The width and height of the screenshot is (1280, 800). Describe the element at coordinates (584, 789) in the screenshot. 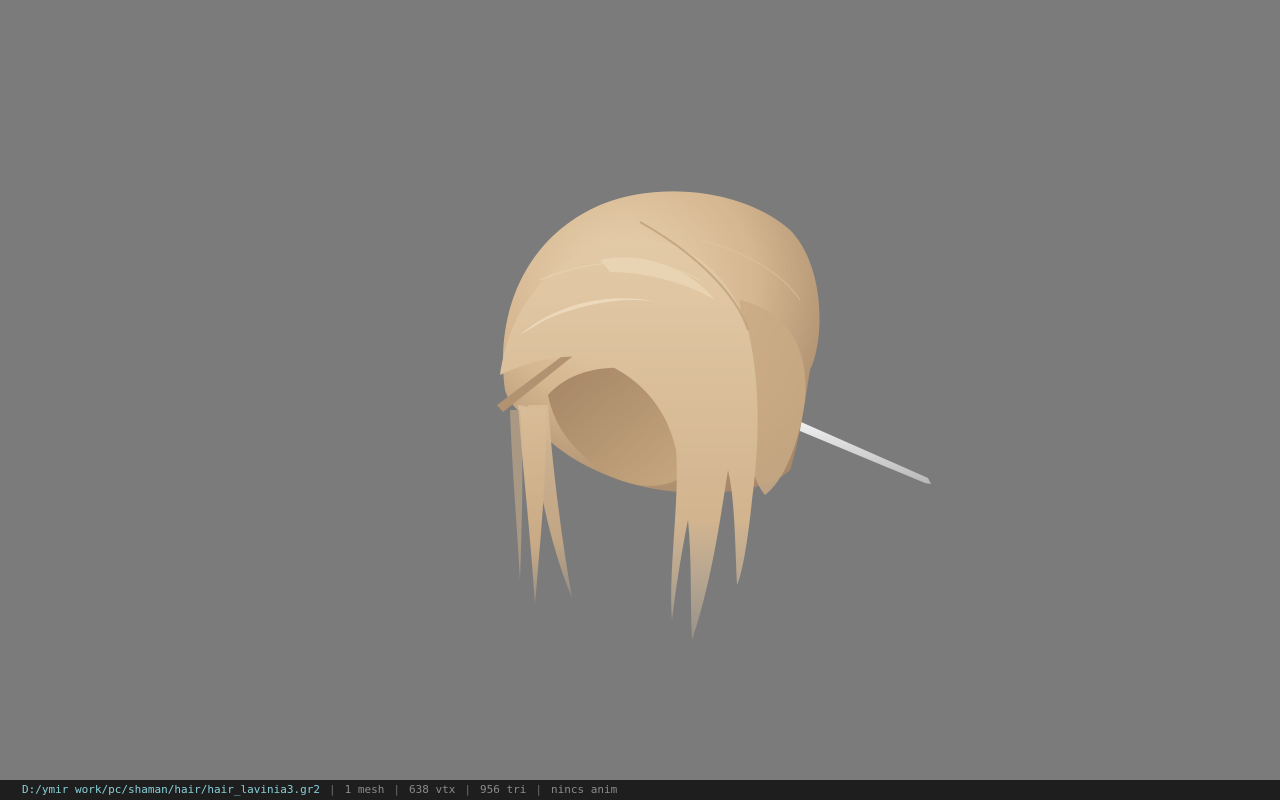

I see `animation-status-text: nincs anim` at that location.